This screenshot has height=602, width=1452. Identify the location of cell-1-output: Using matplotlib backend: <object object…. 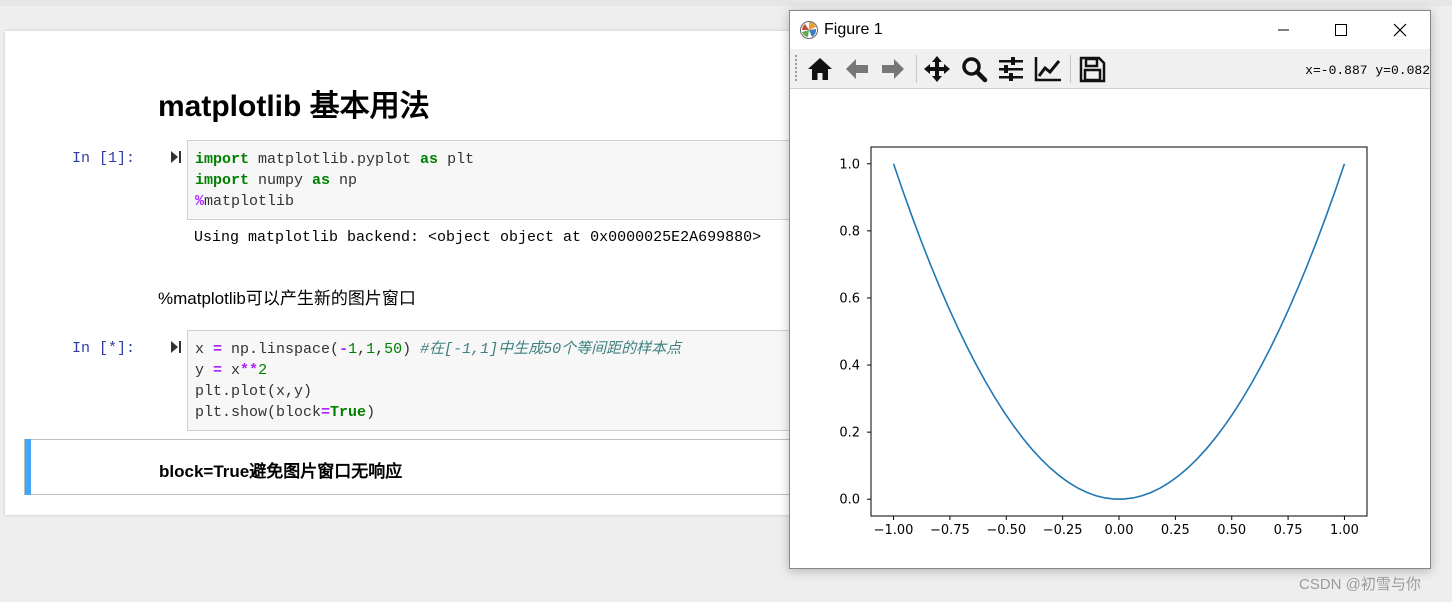
(478, 237).